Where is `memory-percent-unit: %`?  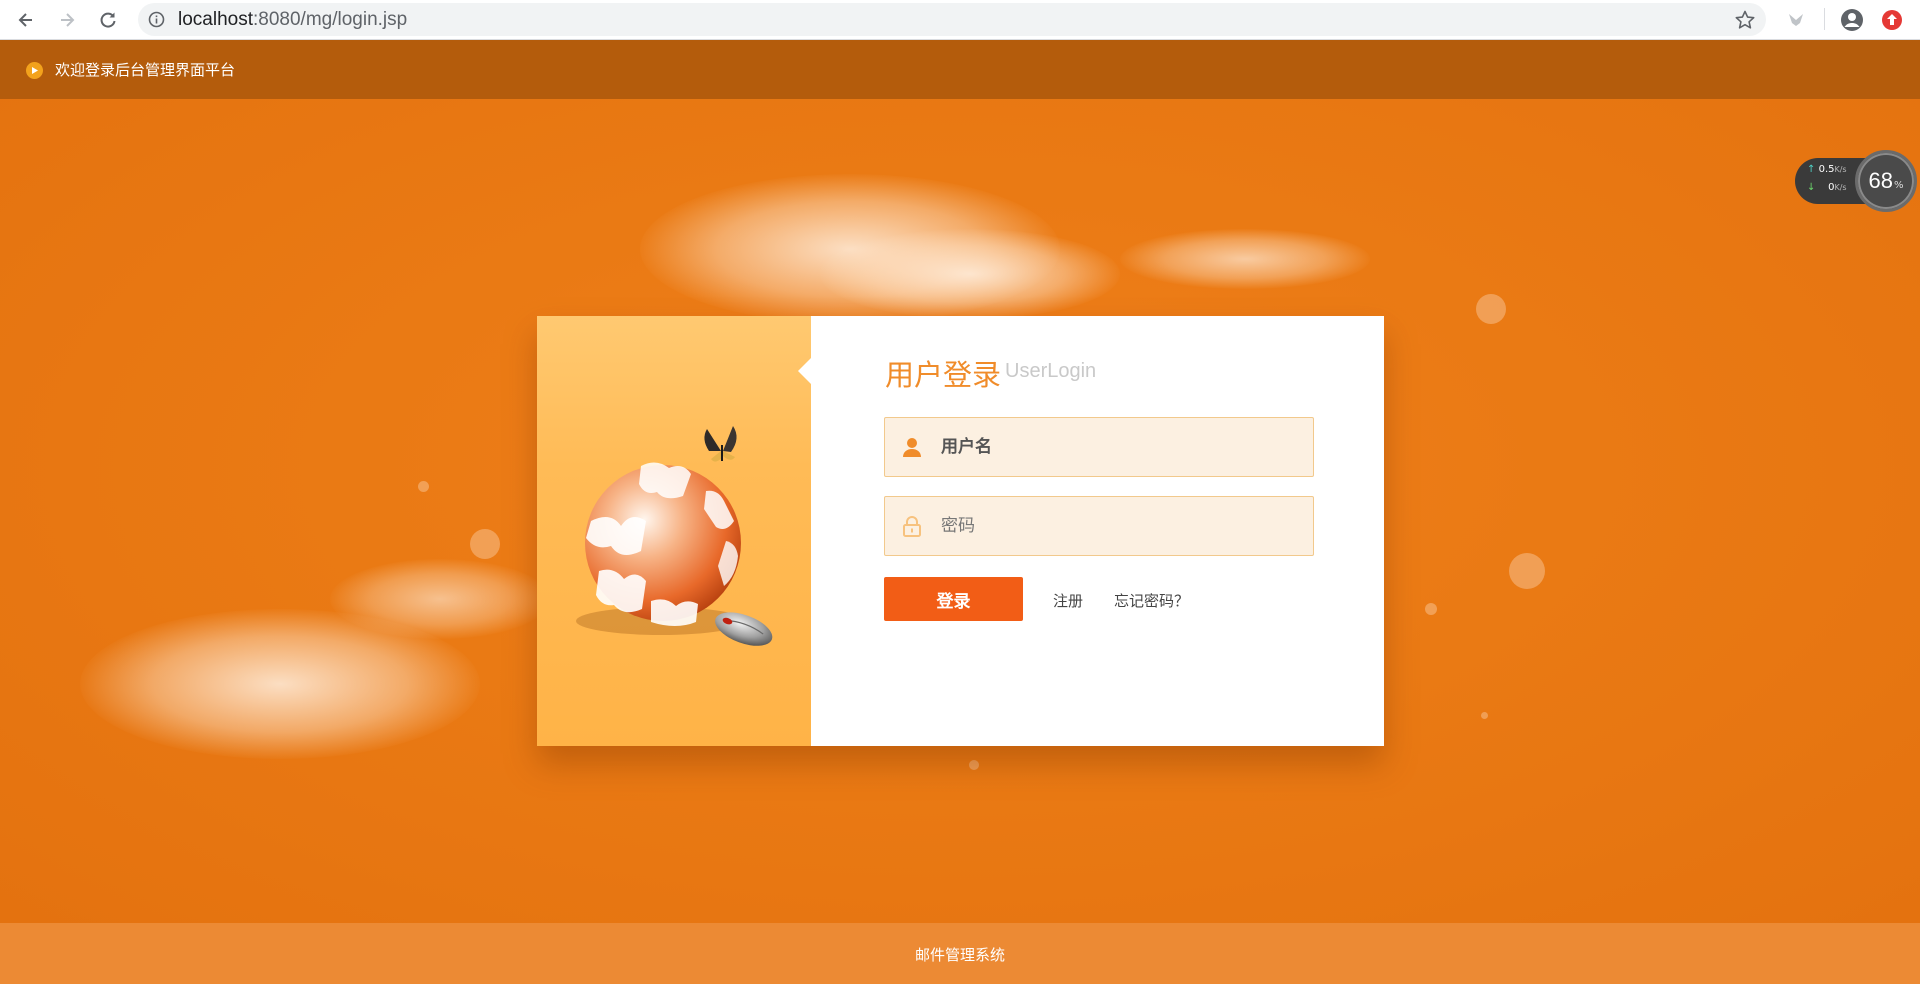
memory-percent-unit: % is located at coordinates (1898, 185).